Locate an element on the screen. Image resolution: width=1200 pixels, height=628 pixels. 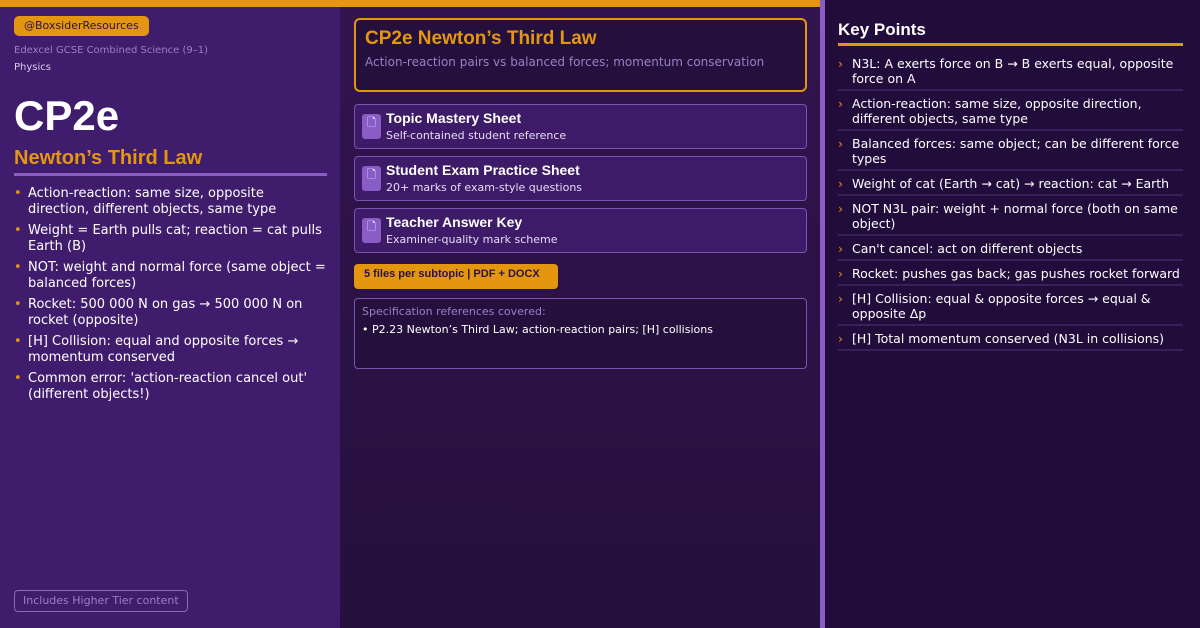
higher-tier-badge: Includes Higher Tier content is located at coordinates (101, 601).